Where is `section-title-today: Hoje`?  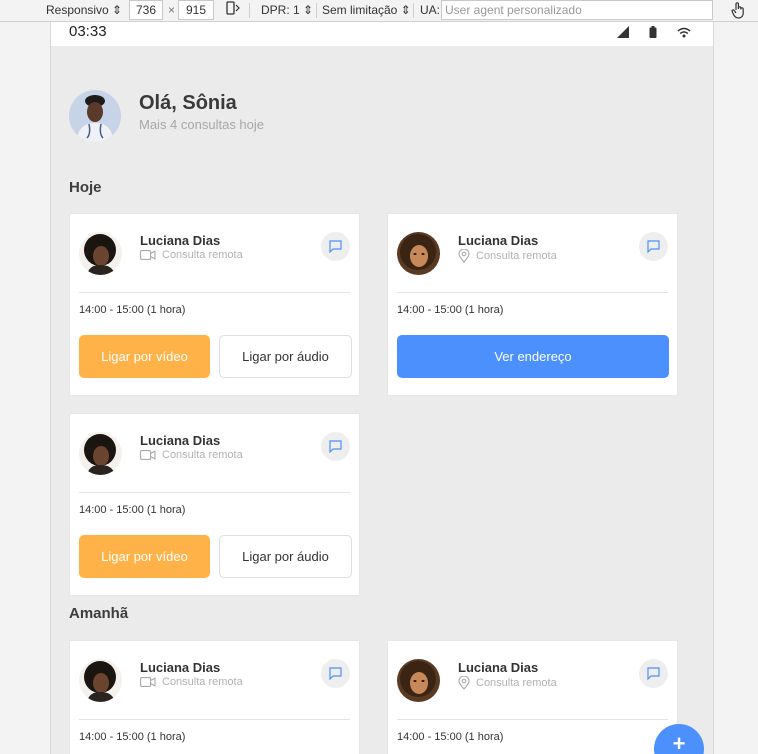 section-title-today: Hoje is located at coordinates (85, 187).